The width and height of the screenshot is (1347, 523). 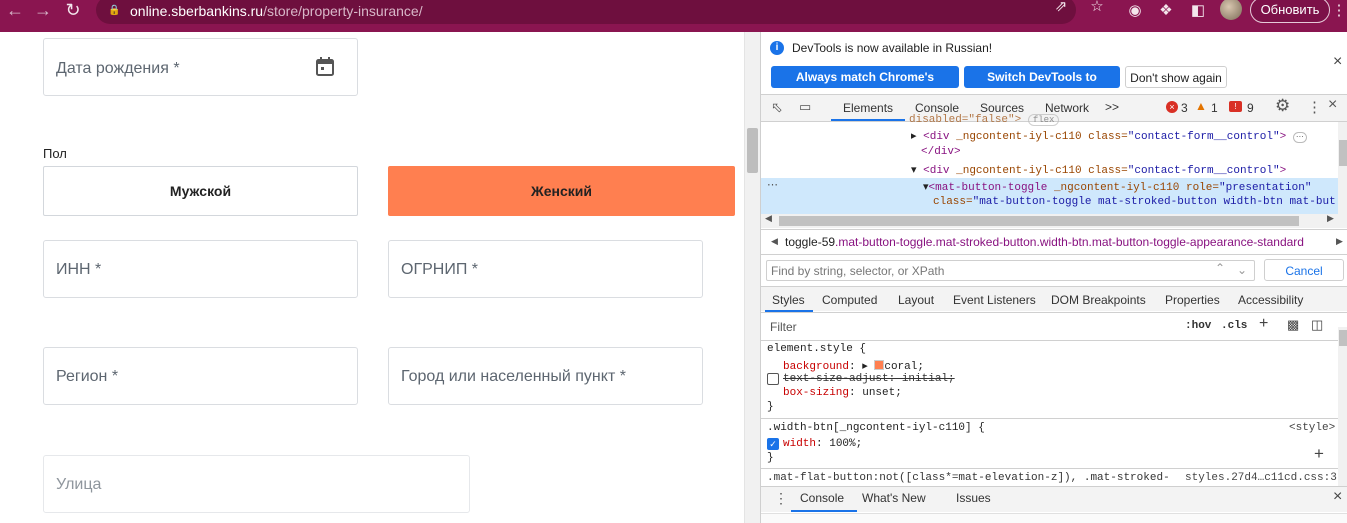 I want to click on city-field: Город или населенный пункт *, so click(x=545, y=376).